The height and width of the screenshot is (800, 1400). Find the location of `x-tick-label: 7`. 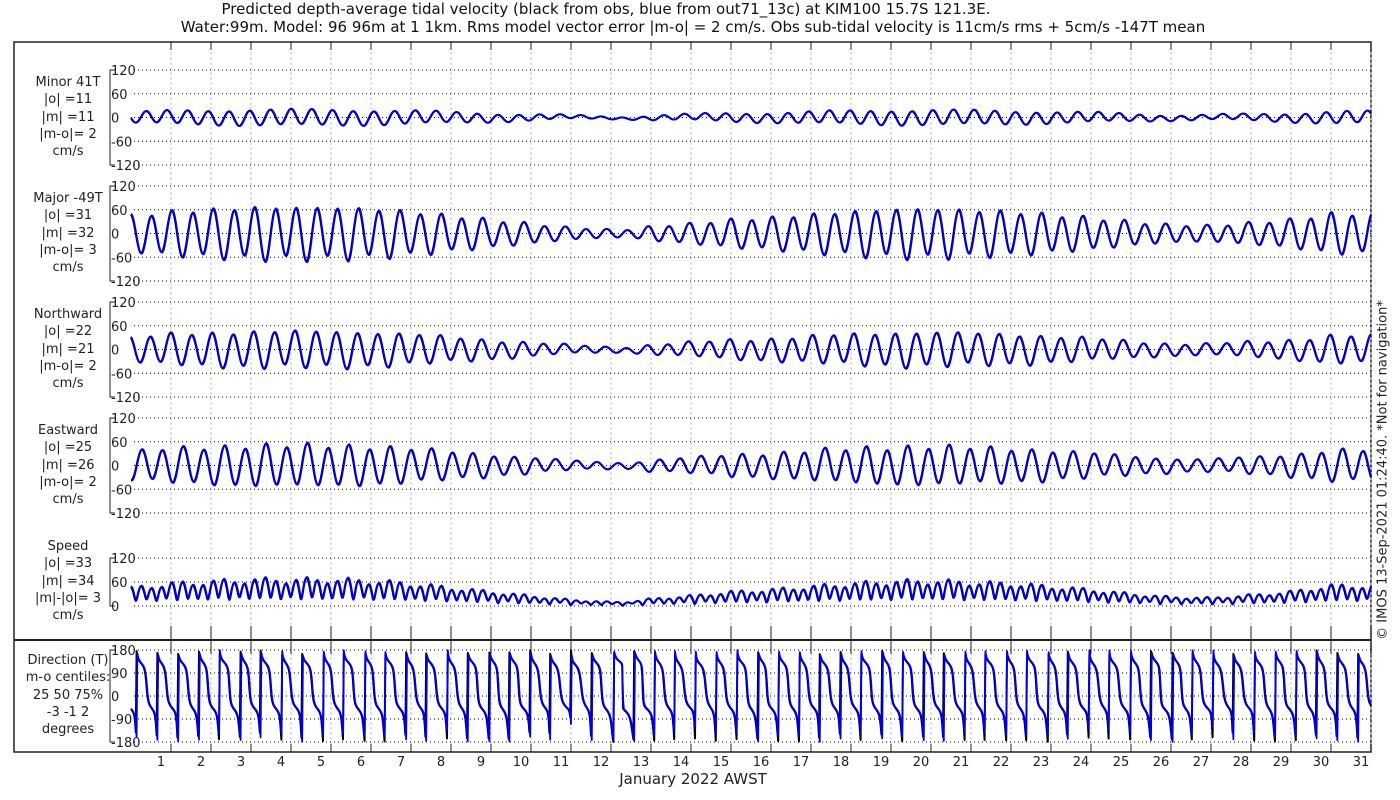

x-tick-label: 7 is located at coordinates (401, 762).